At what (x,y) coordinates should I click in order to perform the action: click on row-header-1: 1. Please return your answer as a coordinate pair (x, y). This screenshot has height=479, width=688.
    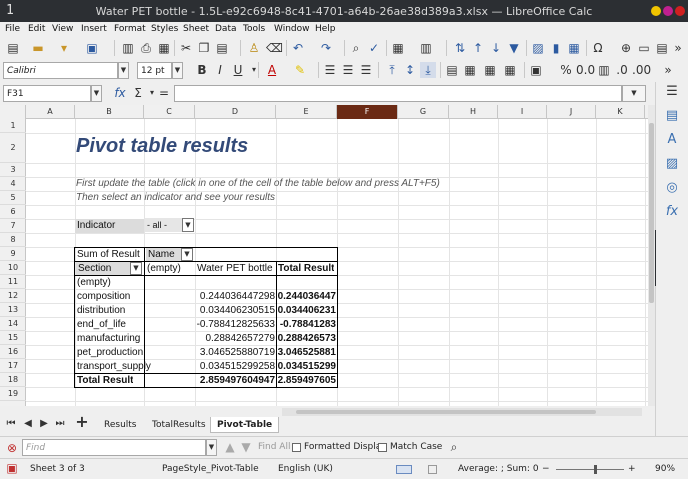
    Looking at the image, I should click on (13, 126).